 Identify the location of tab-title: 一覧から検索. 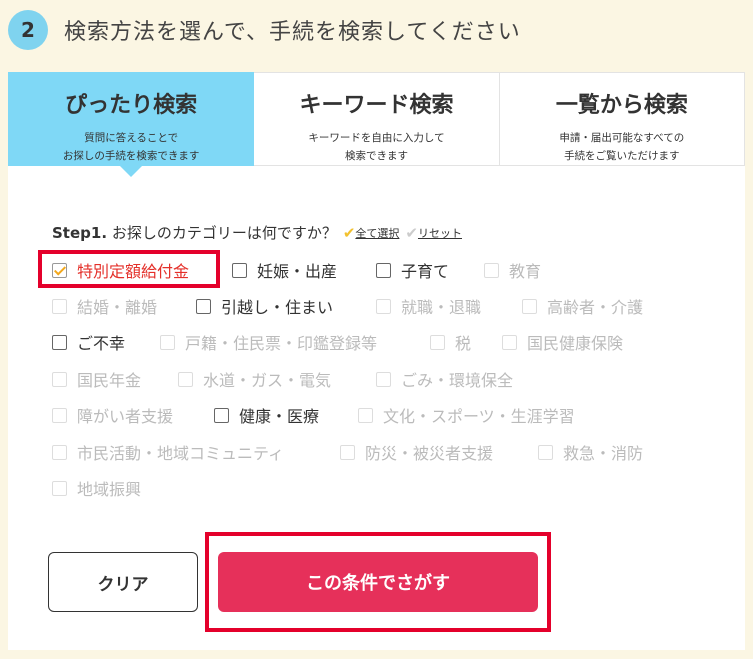
(621, 105).